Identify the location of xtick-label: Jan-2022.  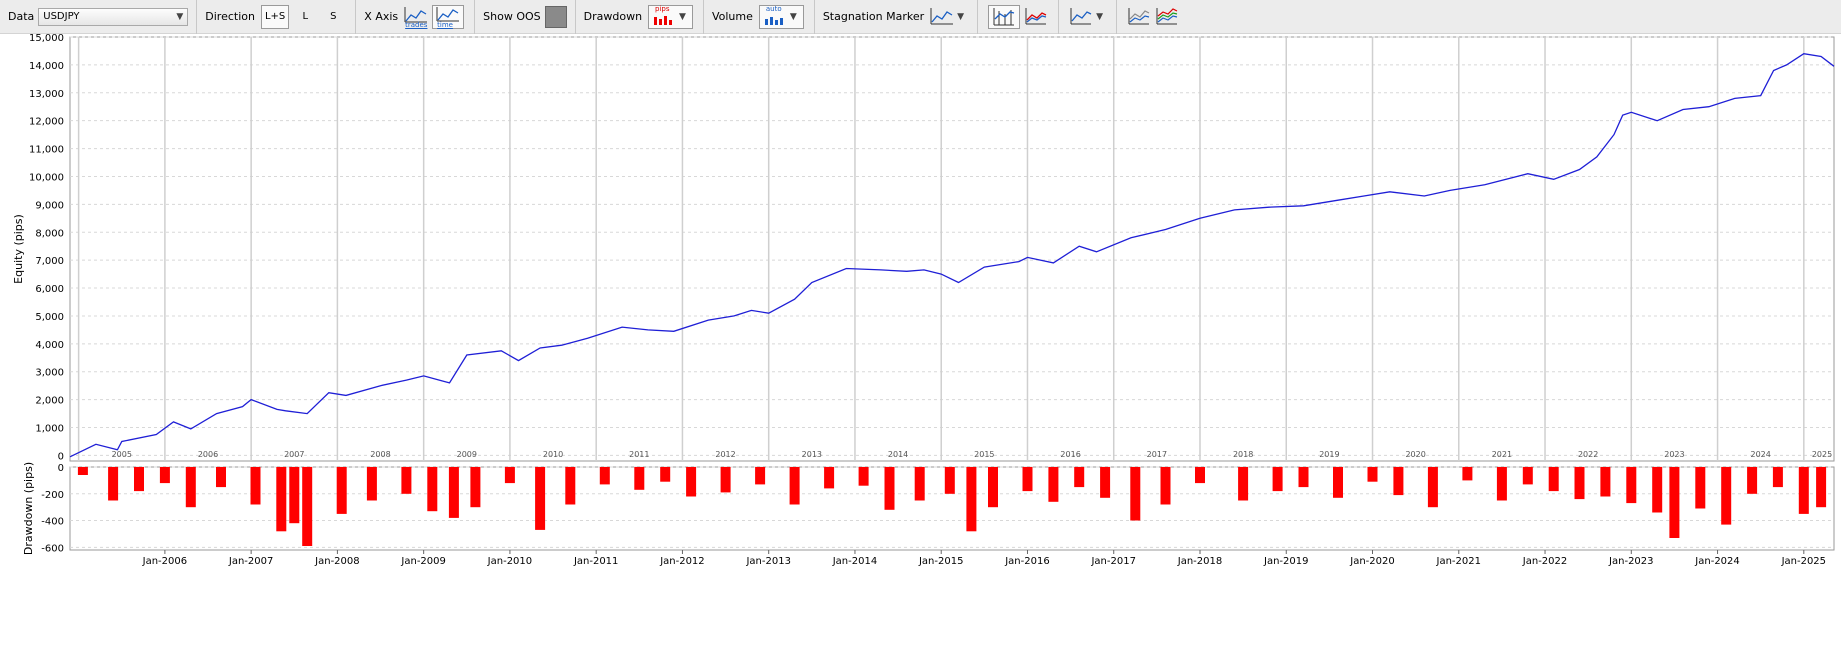
(1544, 561).